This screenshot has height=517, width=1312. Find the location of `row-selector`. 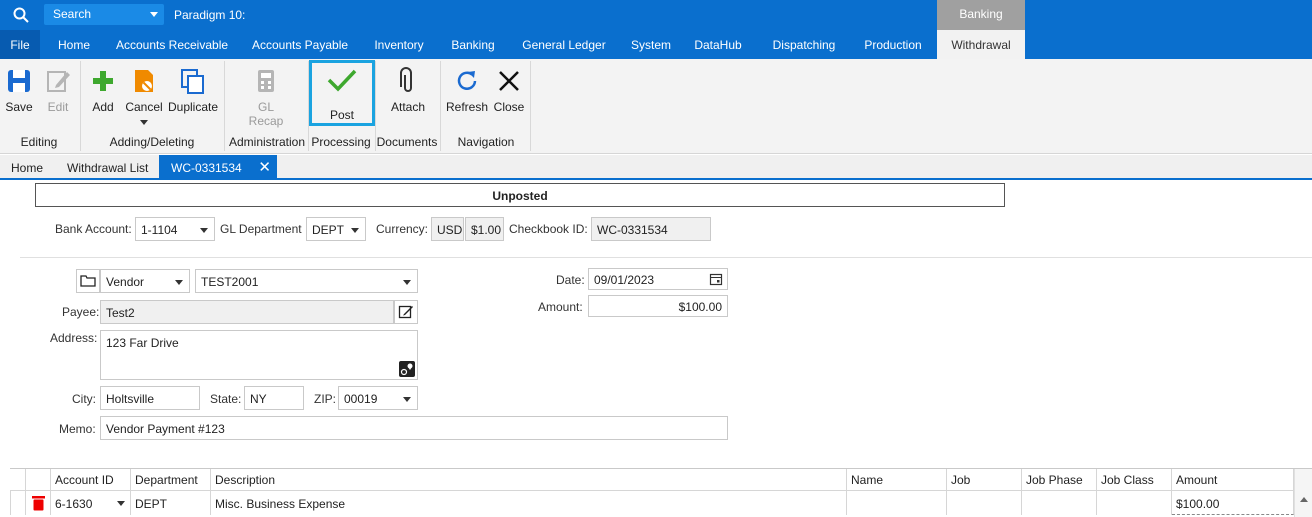

row-selector is located at coordinates (18, 503).